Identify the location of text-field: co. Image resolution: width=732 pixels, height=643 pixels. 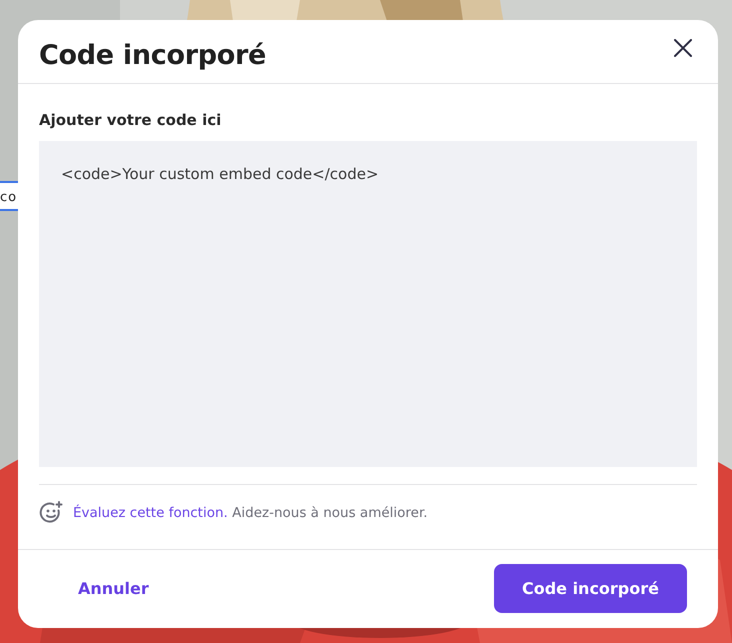
(9, 196).